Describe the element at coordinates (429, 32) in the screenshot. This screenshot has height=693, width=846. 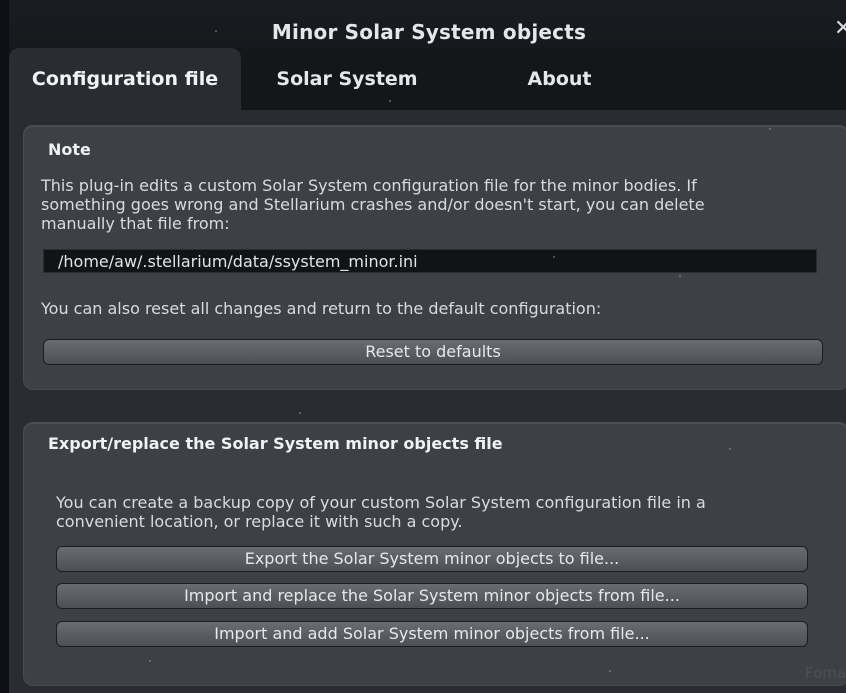
I see `dialog-title: Minor Solar System objects` at that location.